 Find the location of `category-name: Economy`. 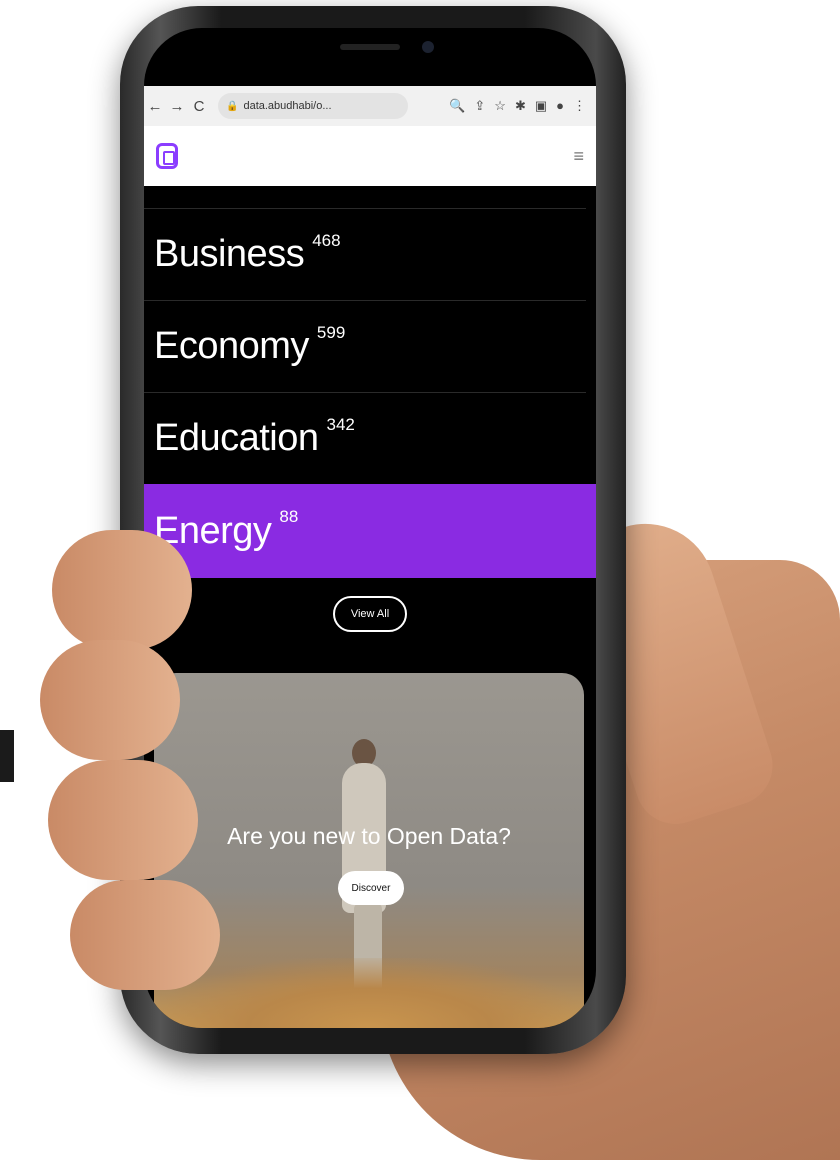

category-name: Economy is located at coordinates (231, 346).